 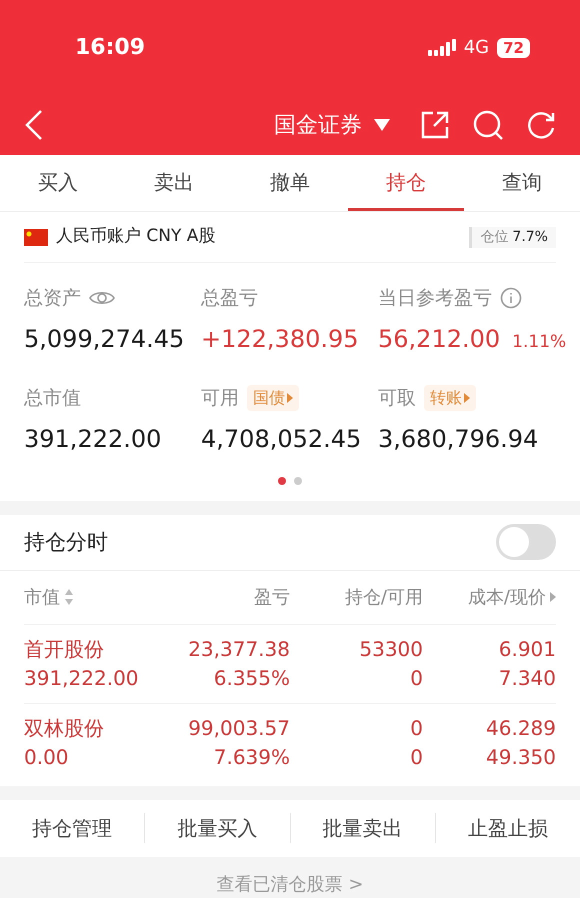 What do you see at coordinates (82, 678) in the screenshot?
I see `table-cell-text: 391,222.00` at bounding box center [82, 678].